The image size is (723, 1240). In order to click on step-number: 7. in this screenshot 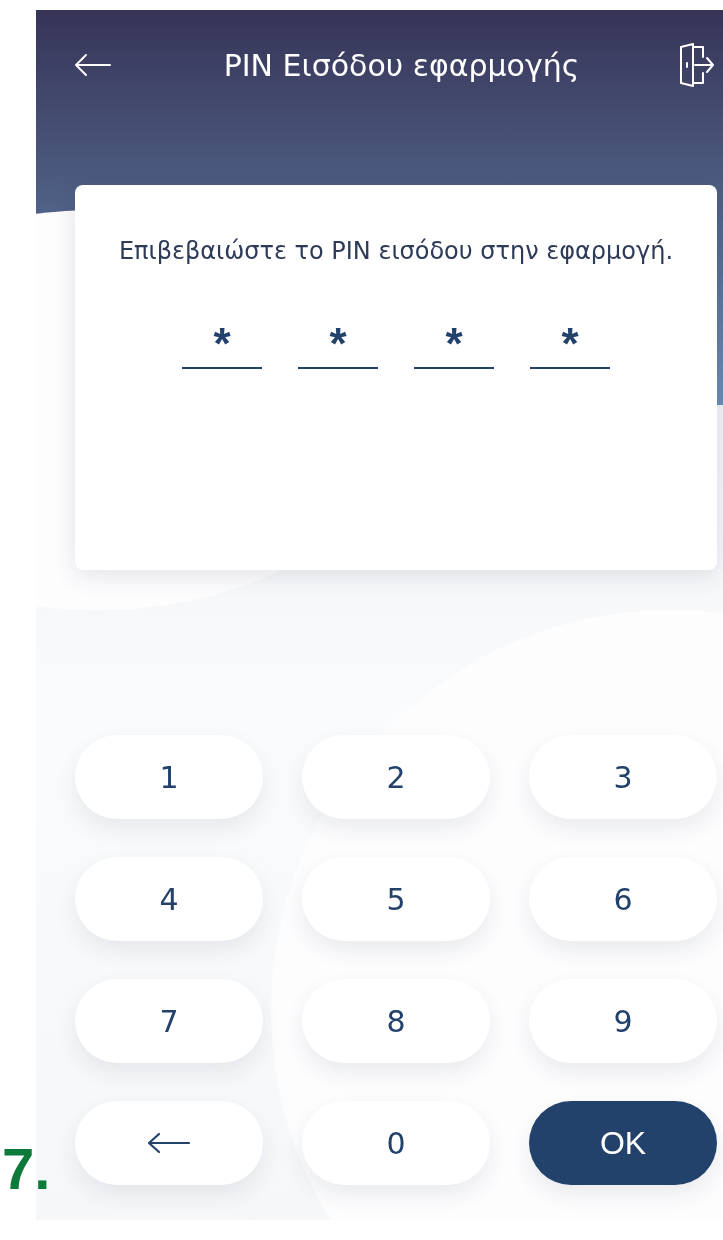, I will do `click(26, 1169)`.